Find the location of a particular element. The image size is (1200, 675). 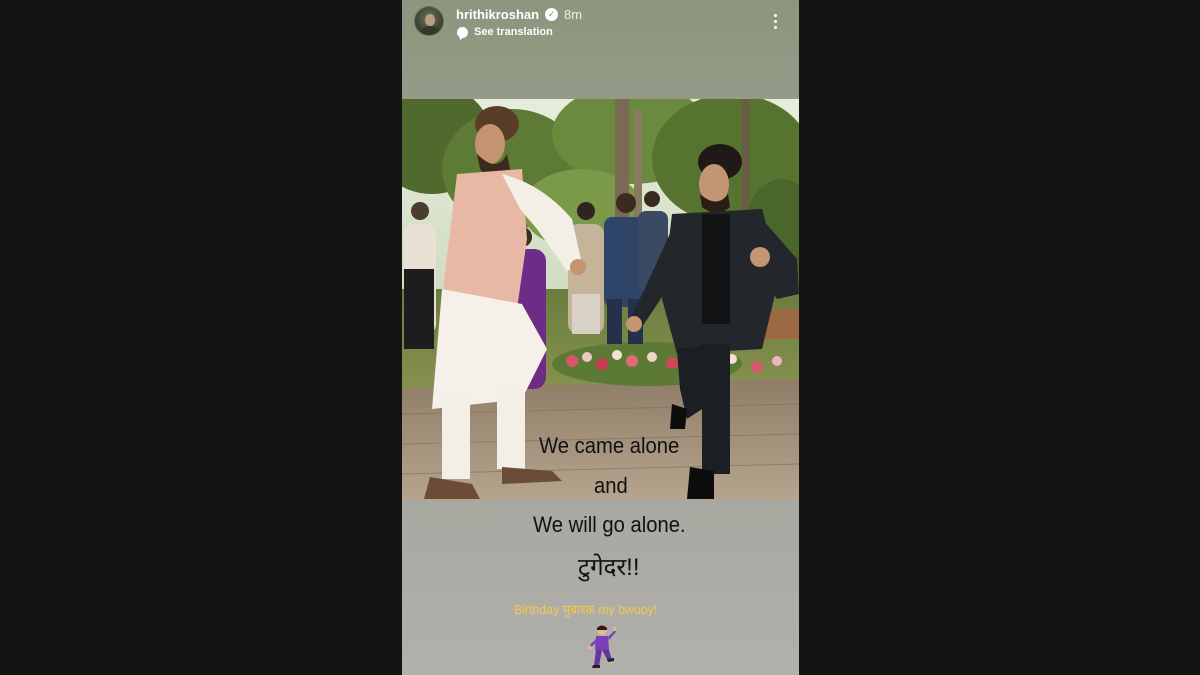

birthday-caption: Birthday मुबारक my bwuoy! is located at coordinates (586, 609).